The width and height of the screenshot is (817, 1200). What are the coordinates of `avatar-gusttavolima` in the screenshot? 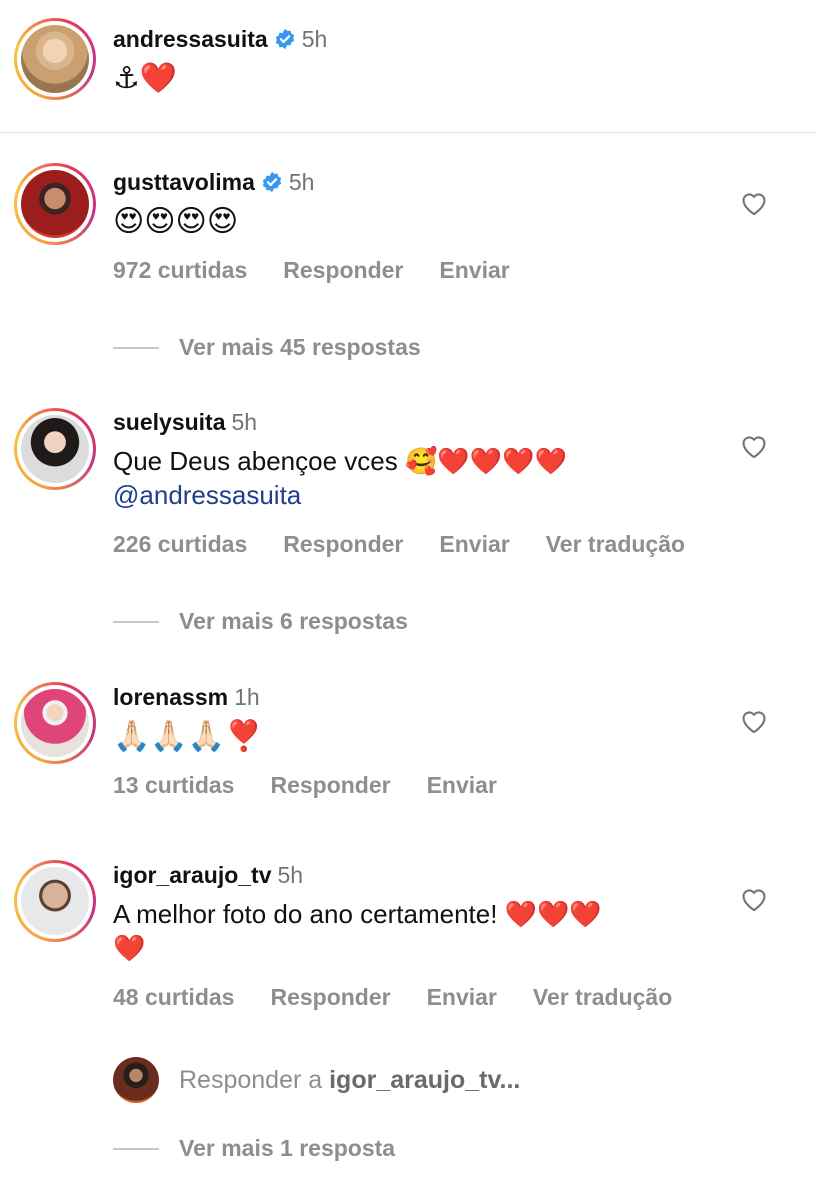 It's located at (55, 204).